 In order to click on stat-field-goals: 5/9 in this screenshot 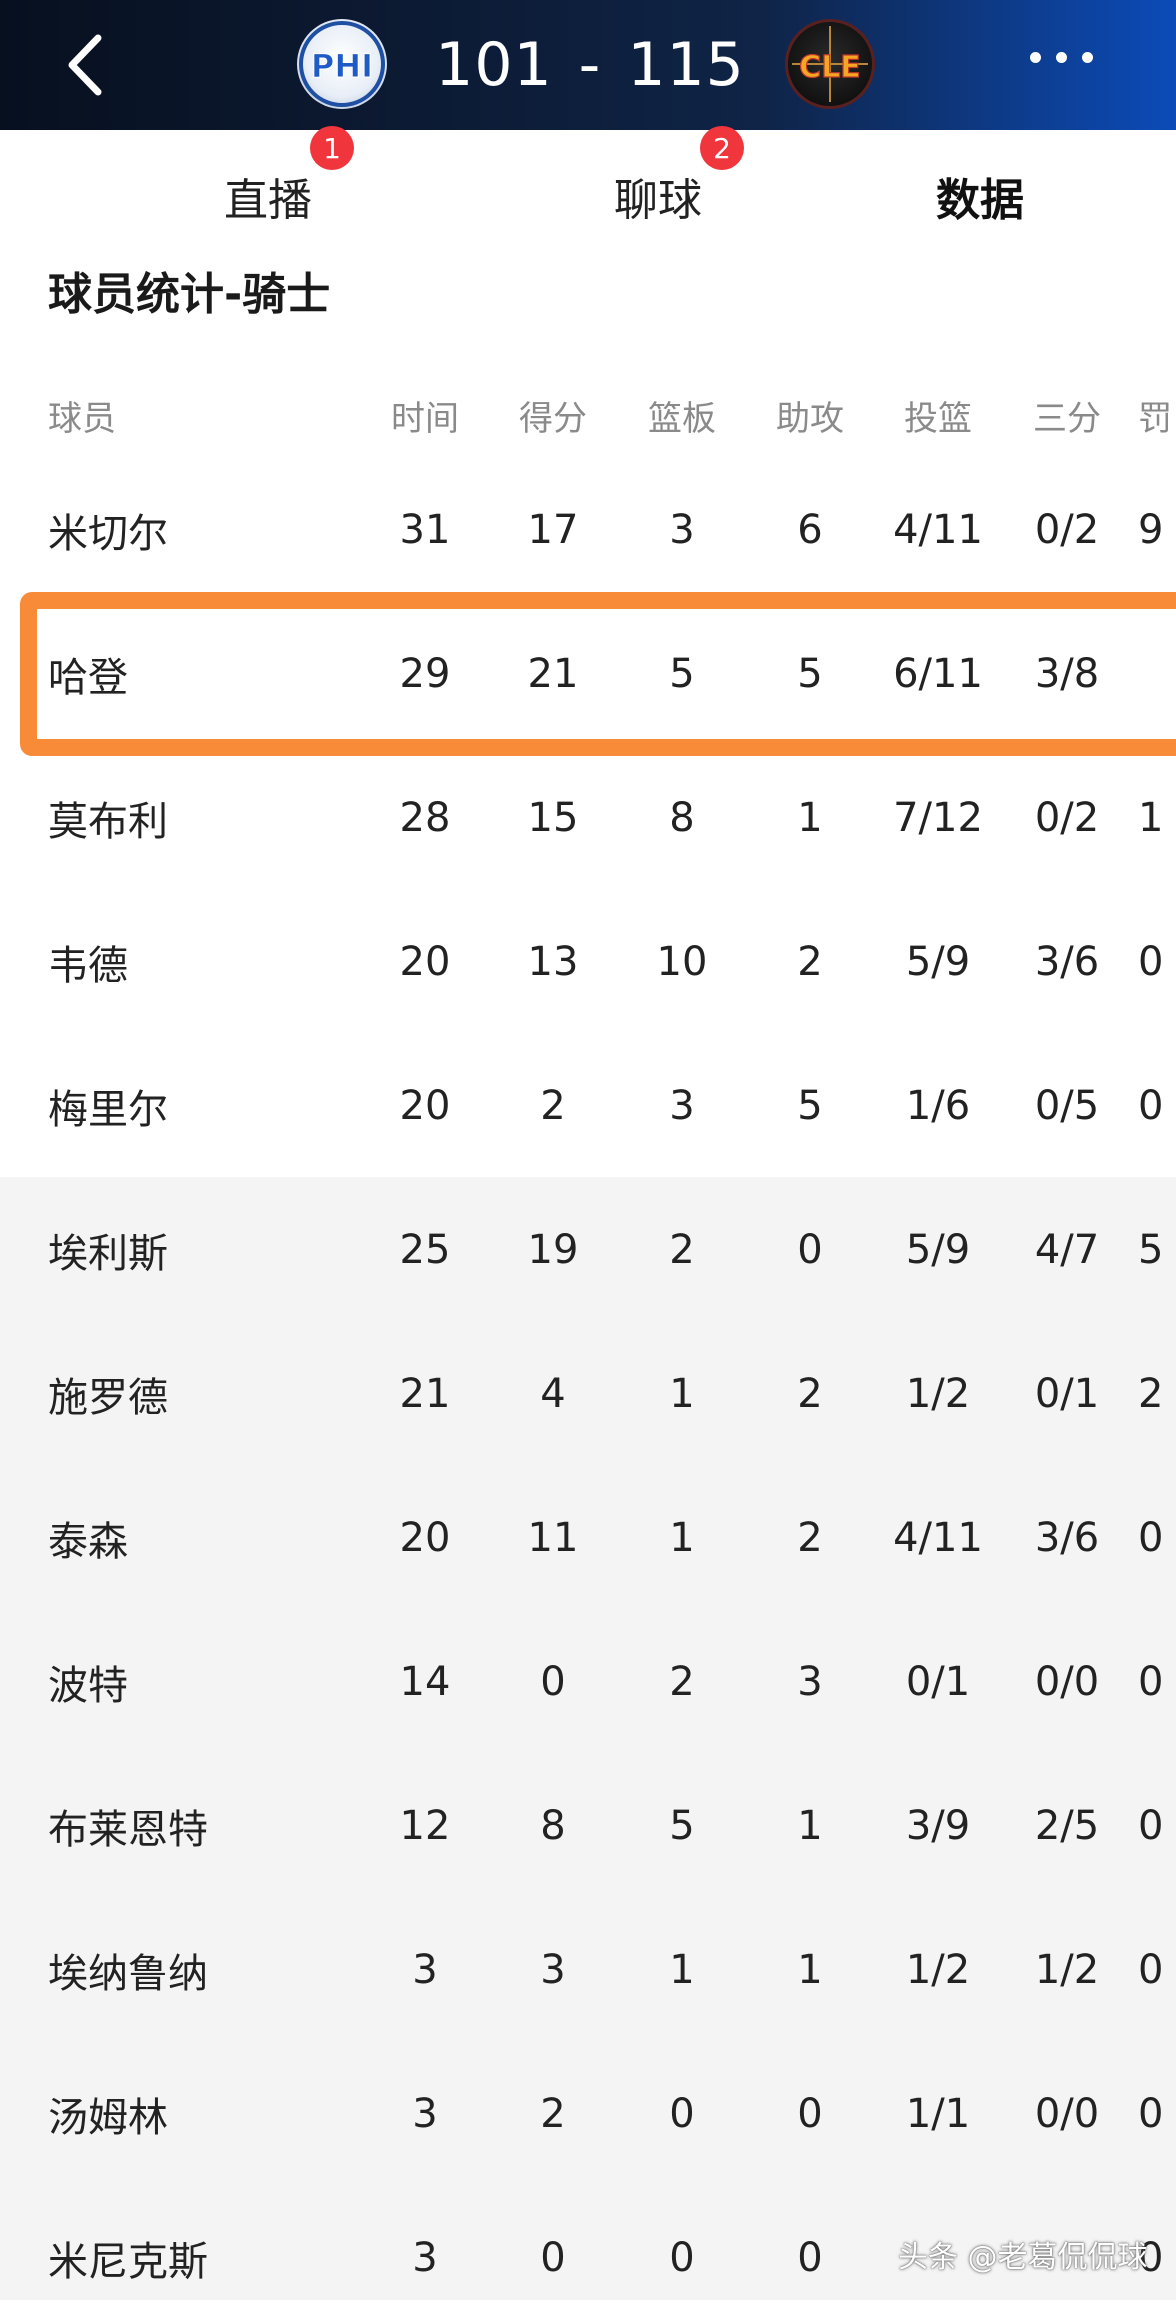, I will do `click(938, 1250)`.